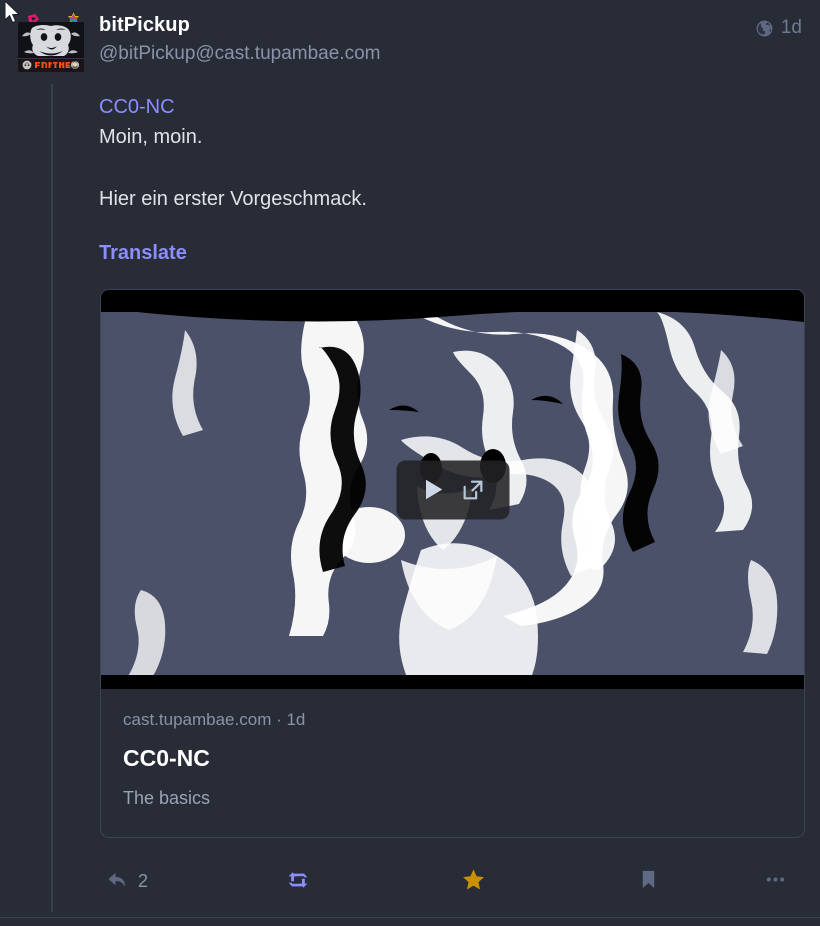 The height and width of the screenshot is (926, 820). I want to click on post-action-bar: 2, so click(451, 881).